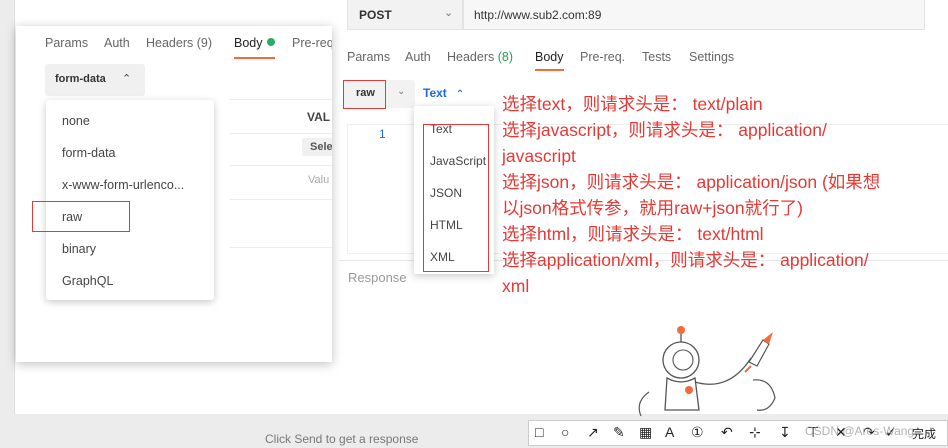 Image resolution: width=948 pixels, height=448 pixels. What do you see at coordinates (755, 432) in the screenshot?
I see `crop-icon: ⊹` at bounding box center [755, 432].